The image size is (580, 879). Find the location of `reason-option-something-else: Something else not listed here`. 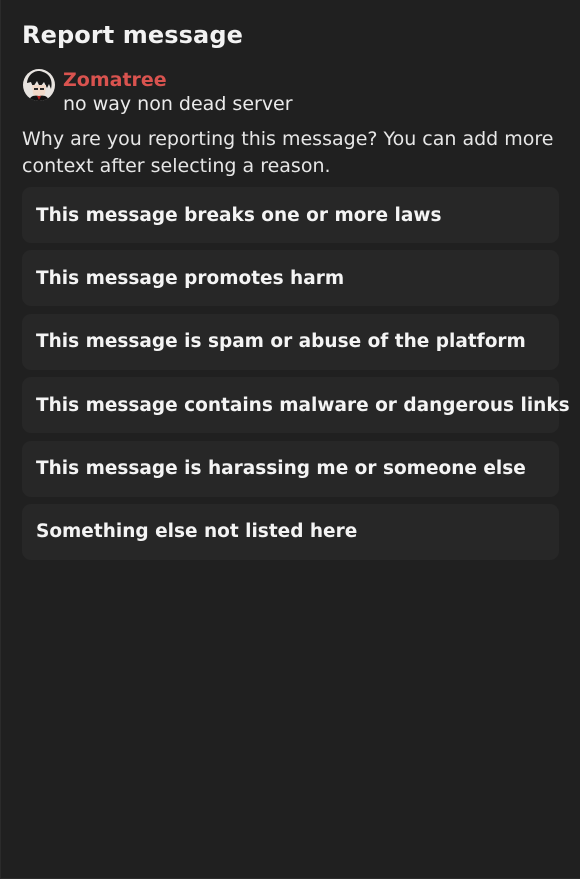

reason-option-something-else: Something else not listed here is located at coordinates (290, 531).